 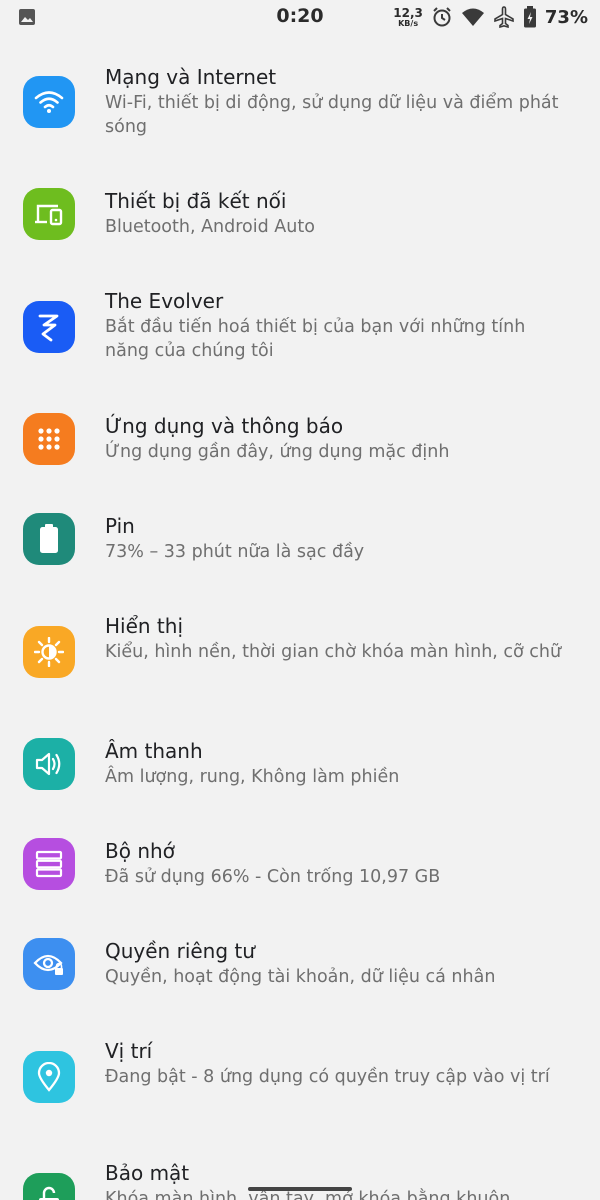 I want to click on settings-item-title: Pin, so click(x=120, y=526).